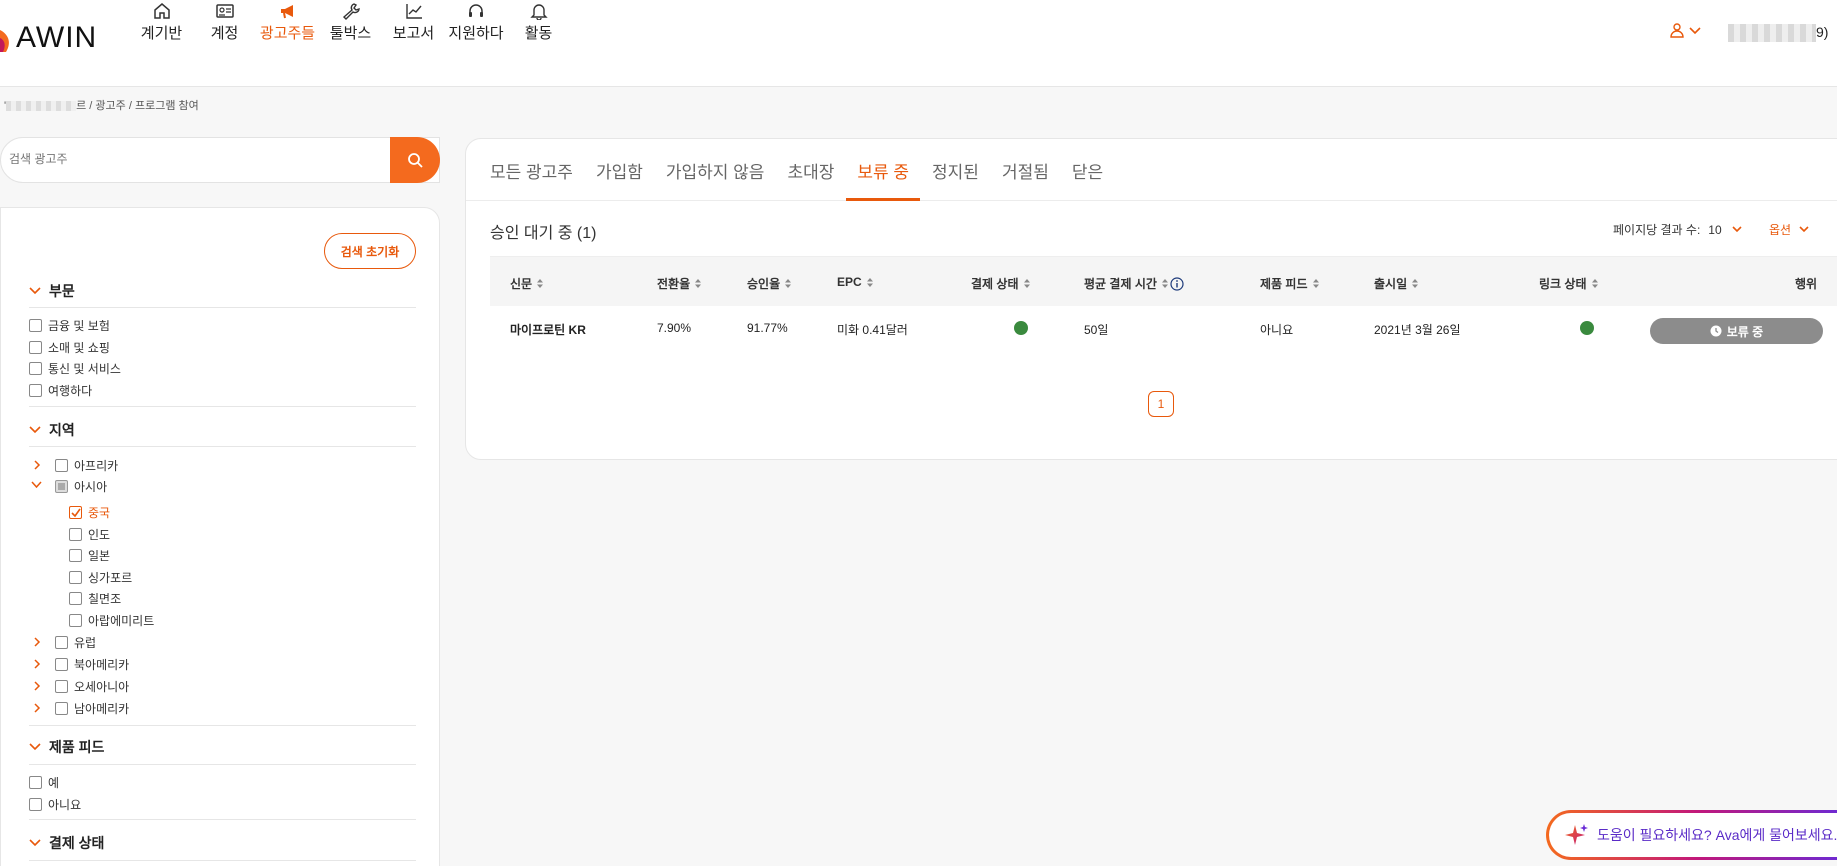 The height and width of the screenshot is (866, 1837). Describe the element at coordinates (883, 170) in the screenshot. I see `tab-pending: 보류 중` at that location.